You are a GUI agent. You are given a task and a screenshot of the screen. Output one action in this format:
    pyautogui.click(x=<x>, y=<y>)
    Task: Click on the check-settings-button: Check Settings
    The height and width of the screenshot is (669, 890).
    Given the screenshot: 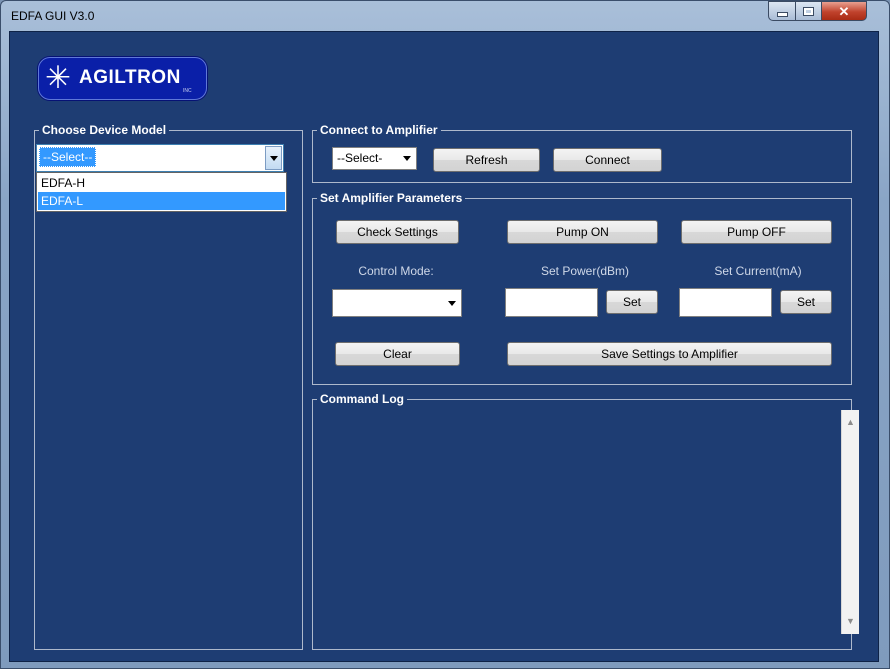 What is the action you would take?
    pyautogui.click(x=397, y=232)
    